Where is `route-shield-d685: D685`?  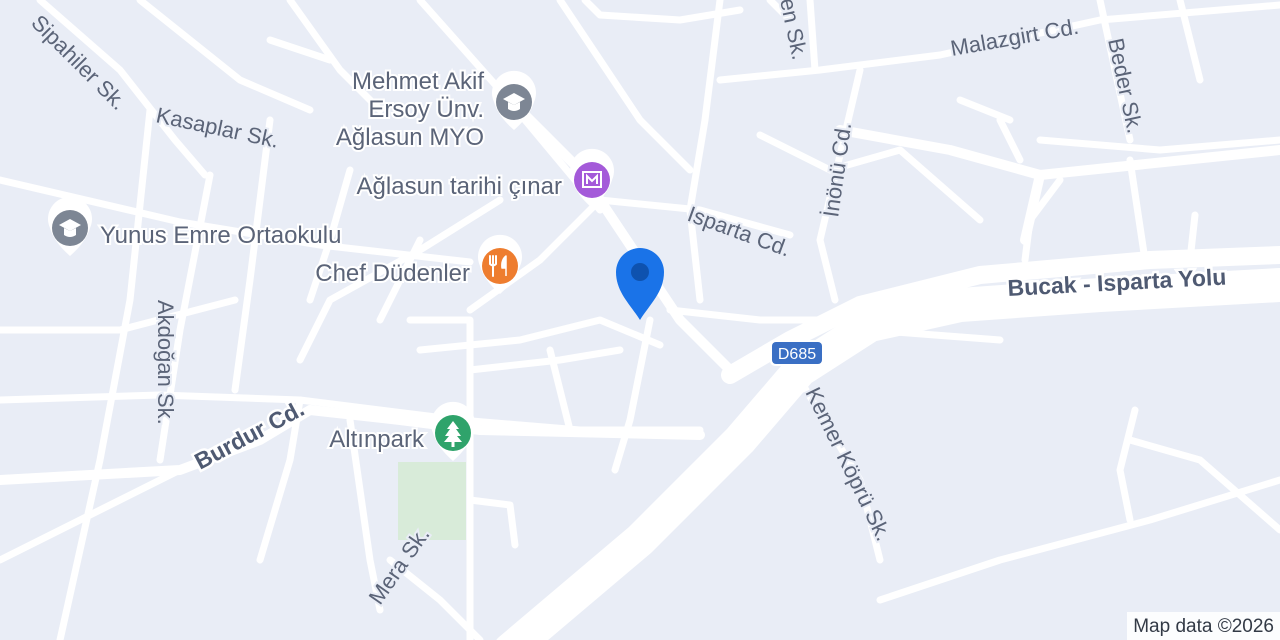 route-shield-d685: D685 is located at coordinates (797, 353).